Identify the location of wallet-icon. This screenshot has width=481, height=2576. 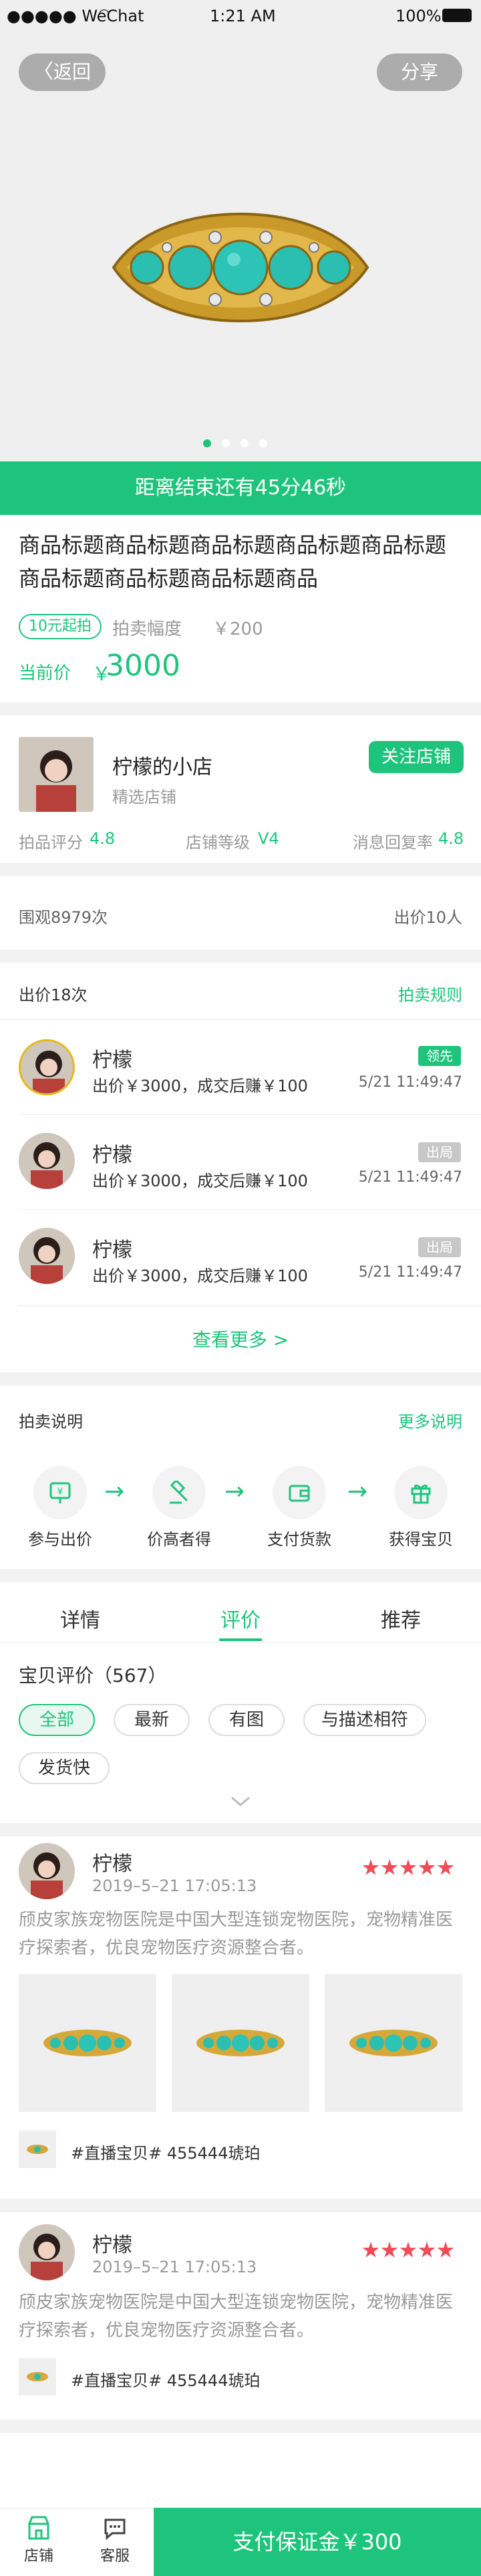
(299, 1493).